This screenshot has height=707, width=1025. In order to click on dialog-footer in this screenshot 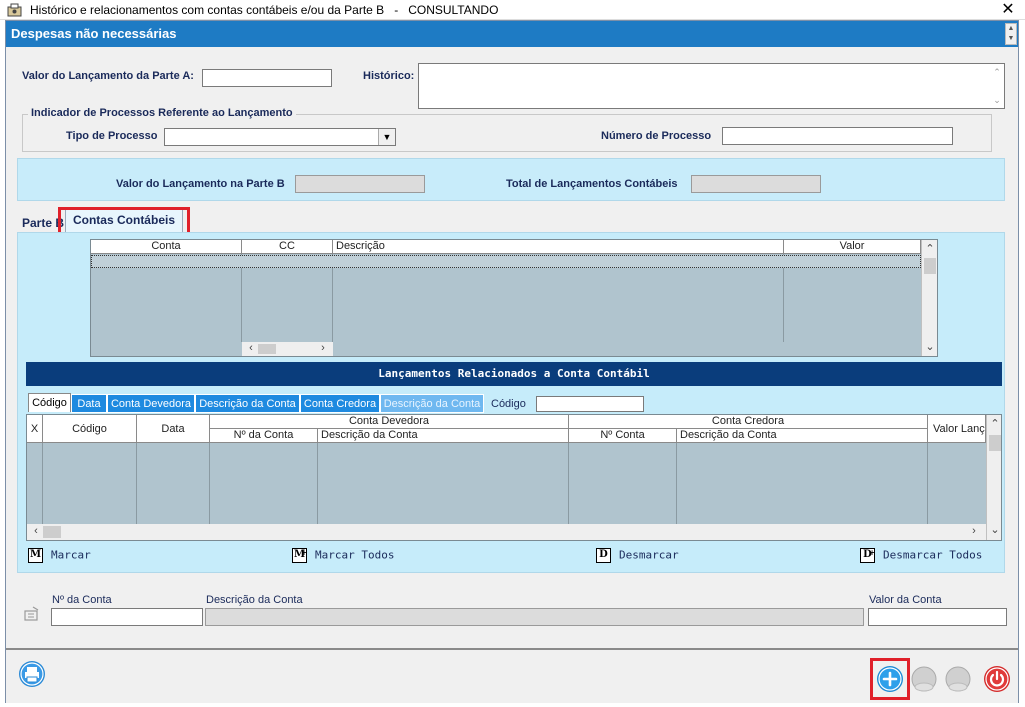, I will do `click(512, 677)`.